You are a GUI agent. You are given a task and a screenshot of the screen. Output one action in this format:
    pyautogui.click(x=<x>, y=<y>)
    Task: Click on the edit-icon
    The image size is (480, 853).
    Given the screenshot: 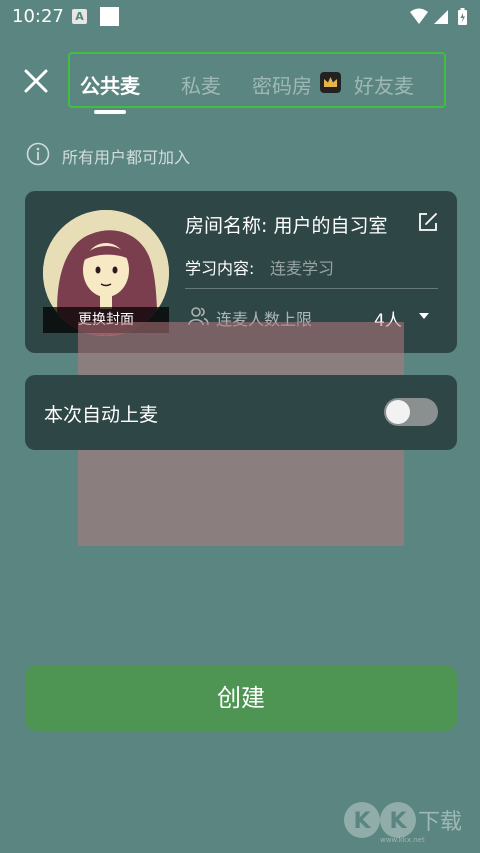 What is the action you would take?
    pyautogui.click(x=428, y=222)
    